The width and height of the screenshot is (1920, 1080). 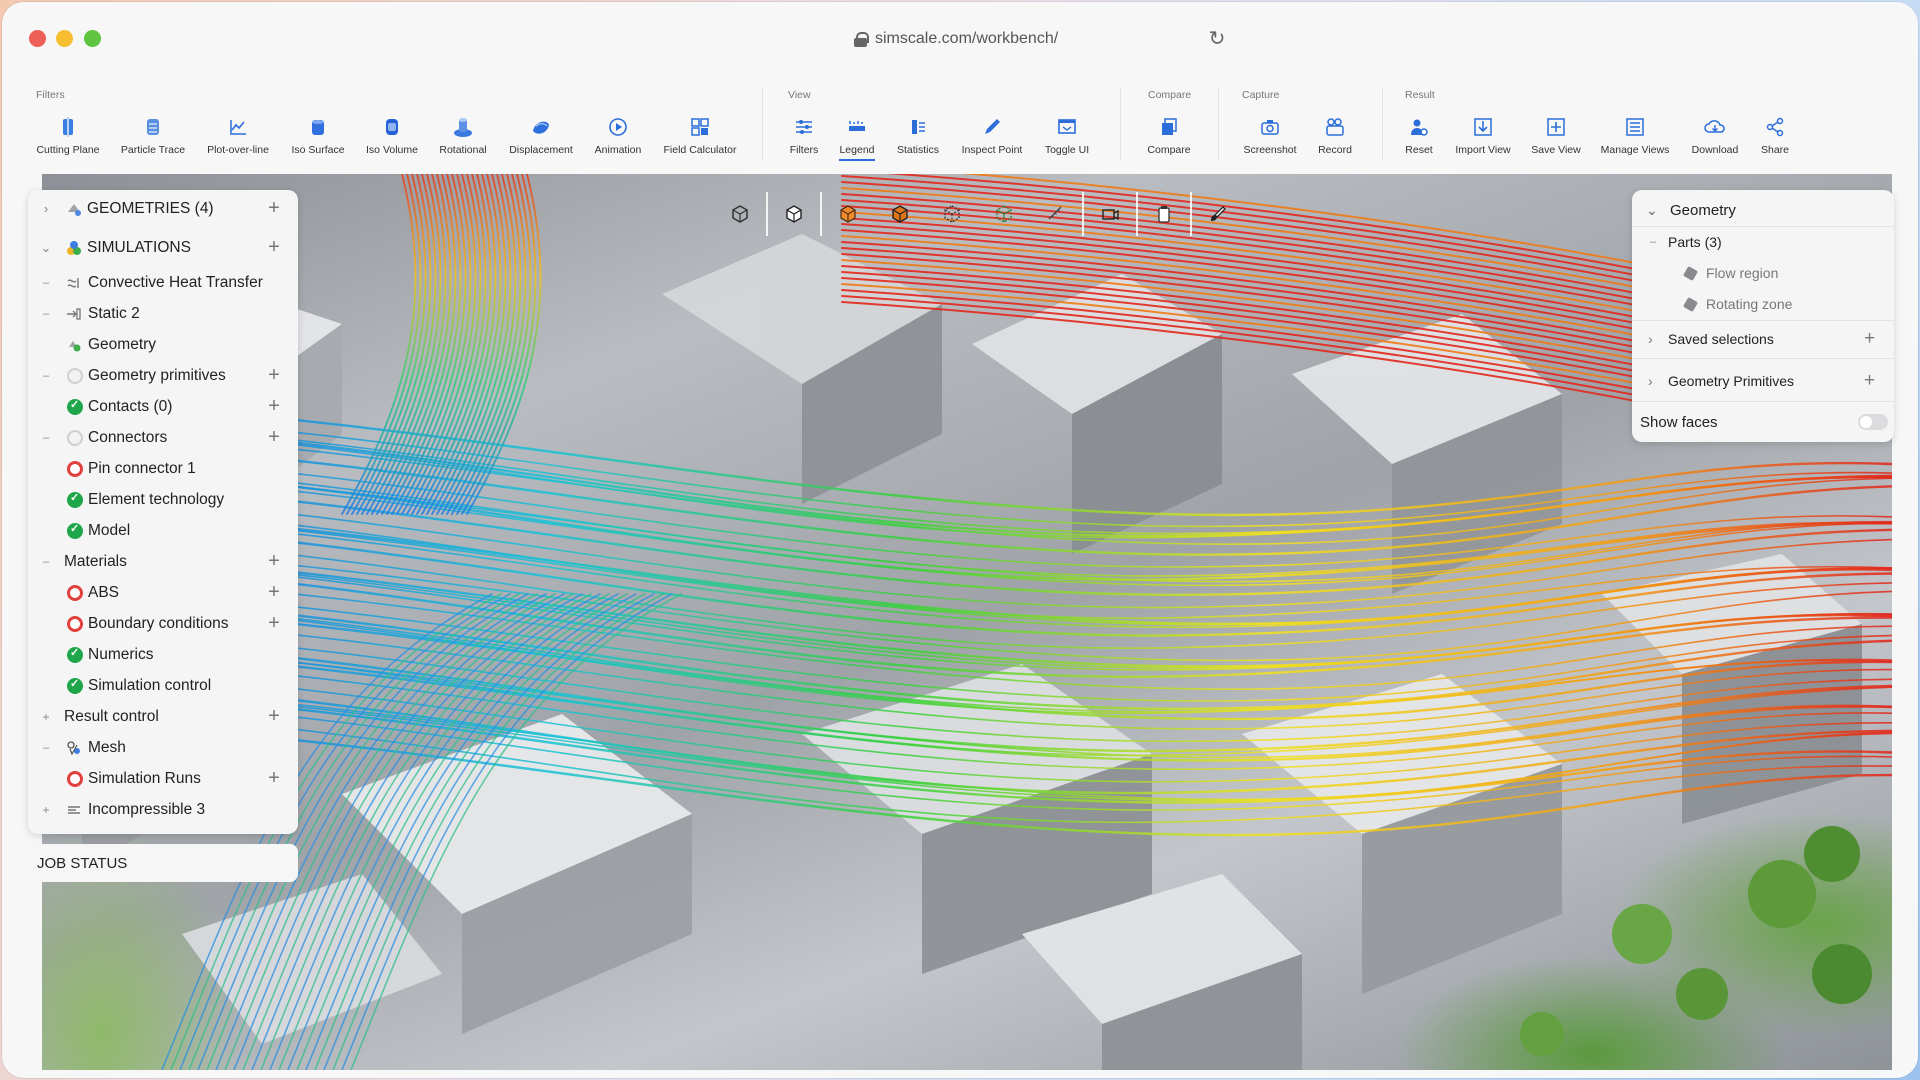 I want to click on add-simulation-icon: +, so click(x=274, y=247).